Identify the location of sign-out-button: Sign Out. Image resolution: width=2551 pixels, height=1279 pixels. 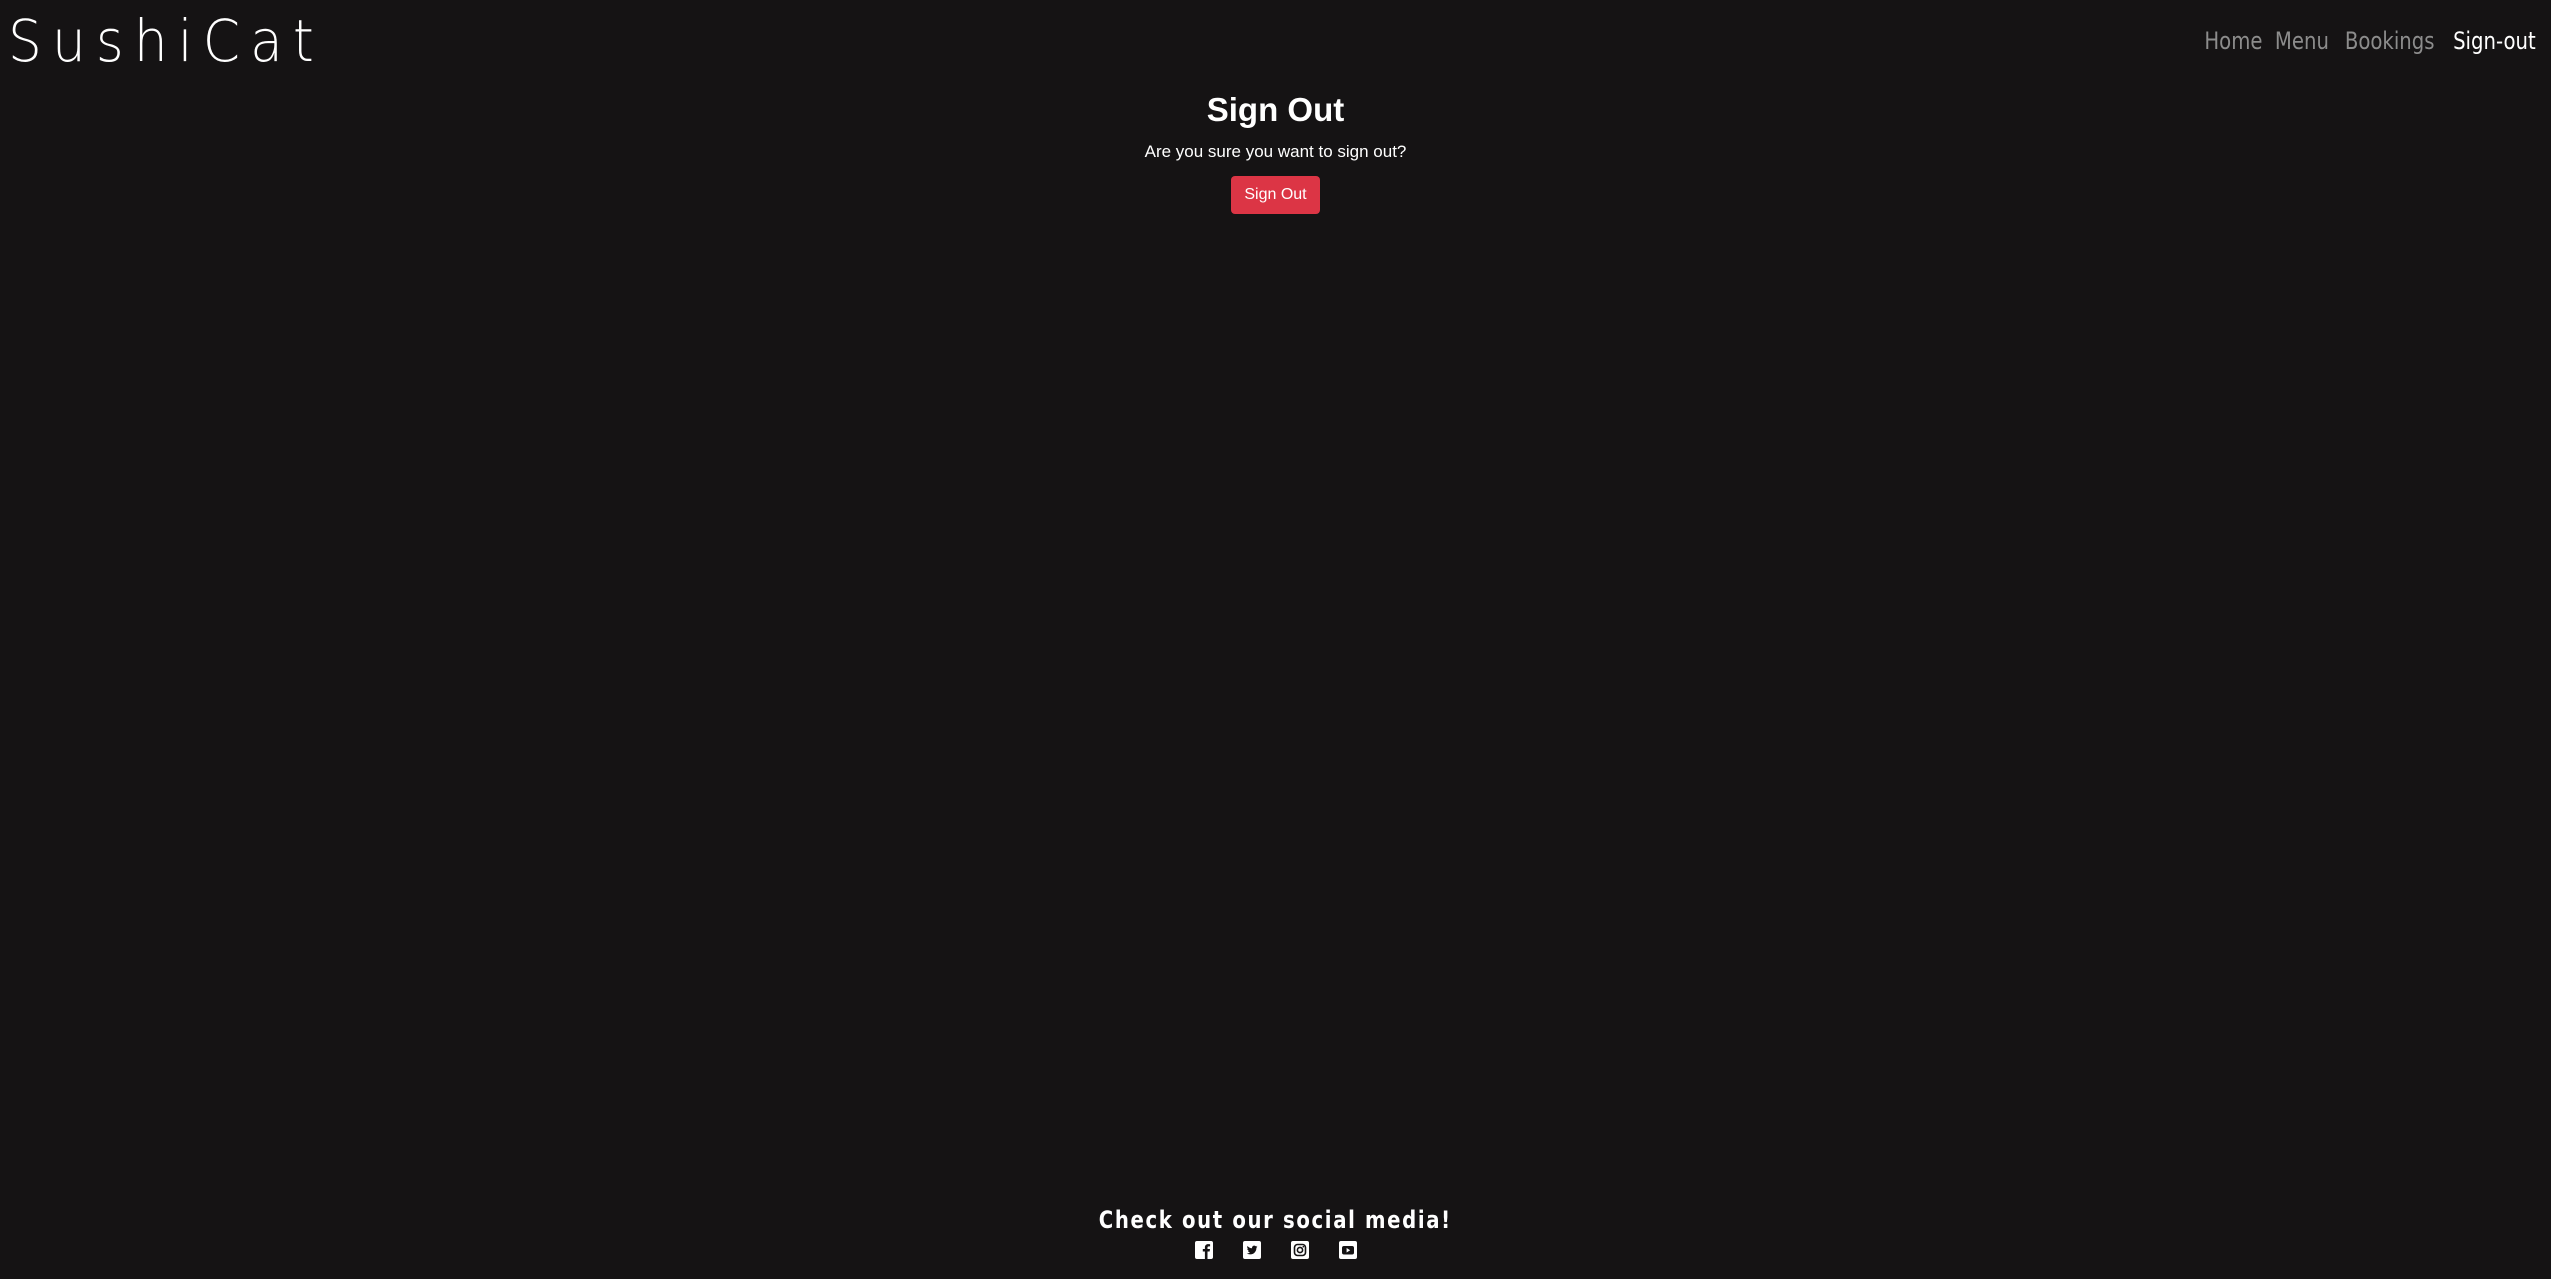
(1275, 195).